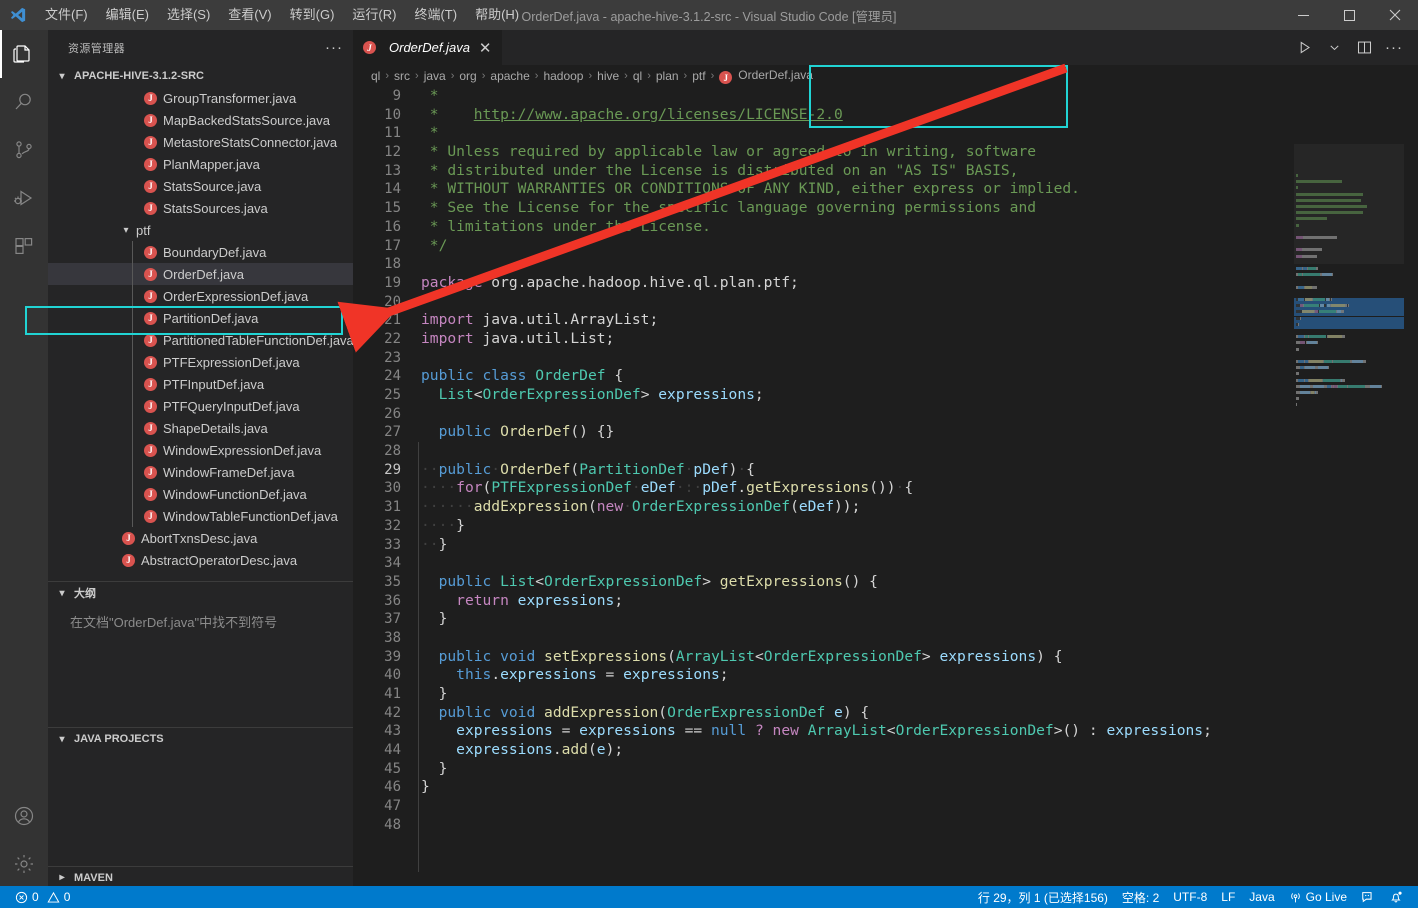 The height and width of the screenshot is (908, 1418). What do you see at coordinates (200, 252) in the screenshot?
I see `file-tree-row: J BoundaryDef.java` at bounding box center [200, 252].